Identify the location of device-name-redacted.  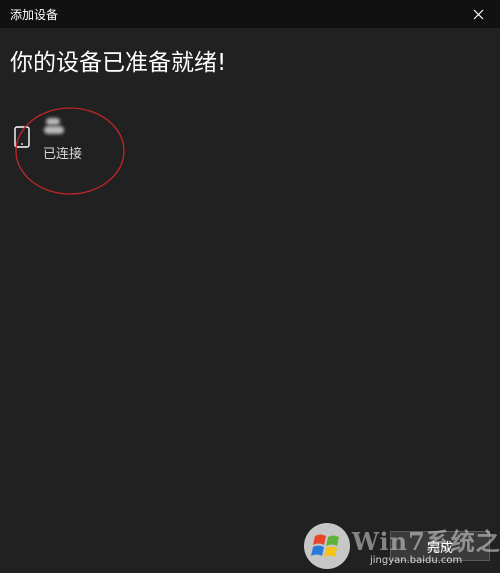
(59, 125).